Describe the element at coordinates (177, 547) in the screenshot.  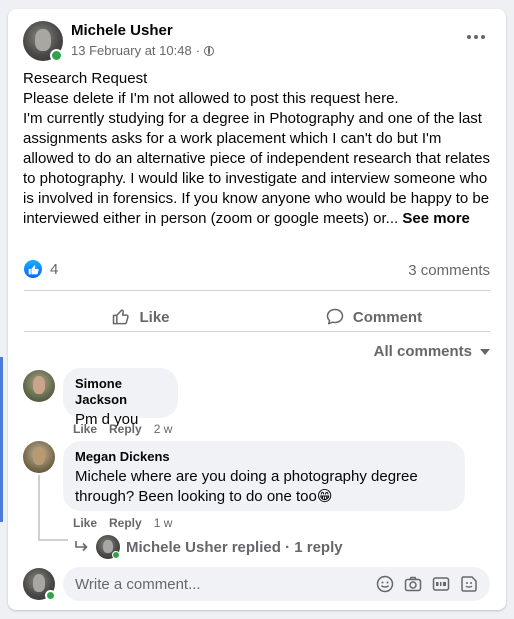
I see `reply-author-name: Michele Usher` at that location.